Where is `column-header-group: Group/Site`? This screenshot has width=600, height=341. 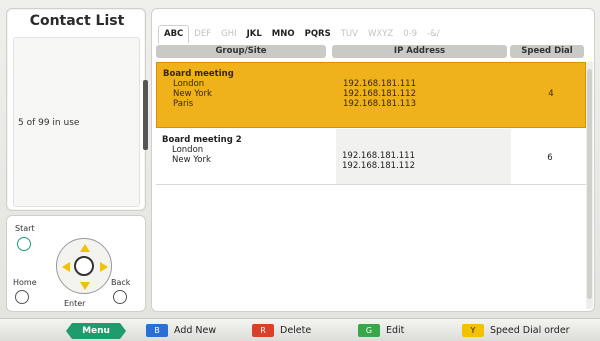
column-header-group: Group/Site is located at coordinates (241, 51).